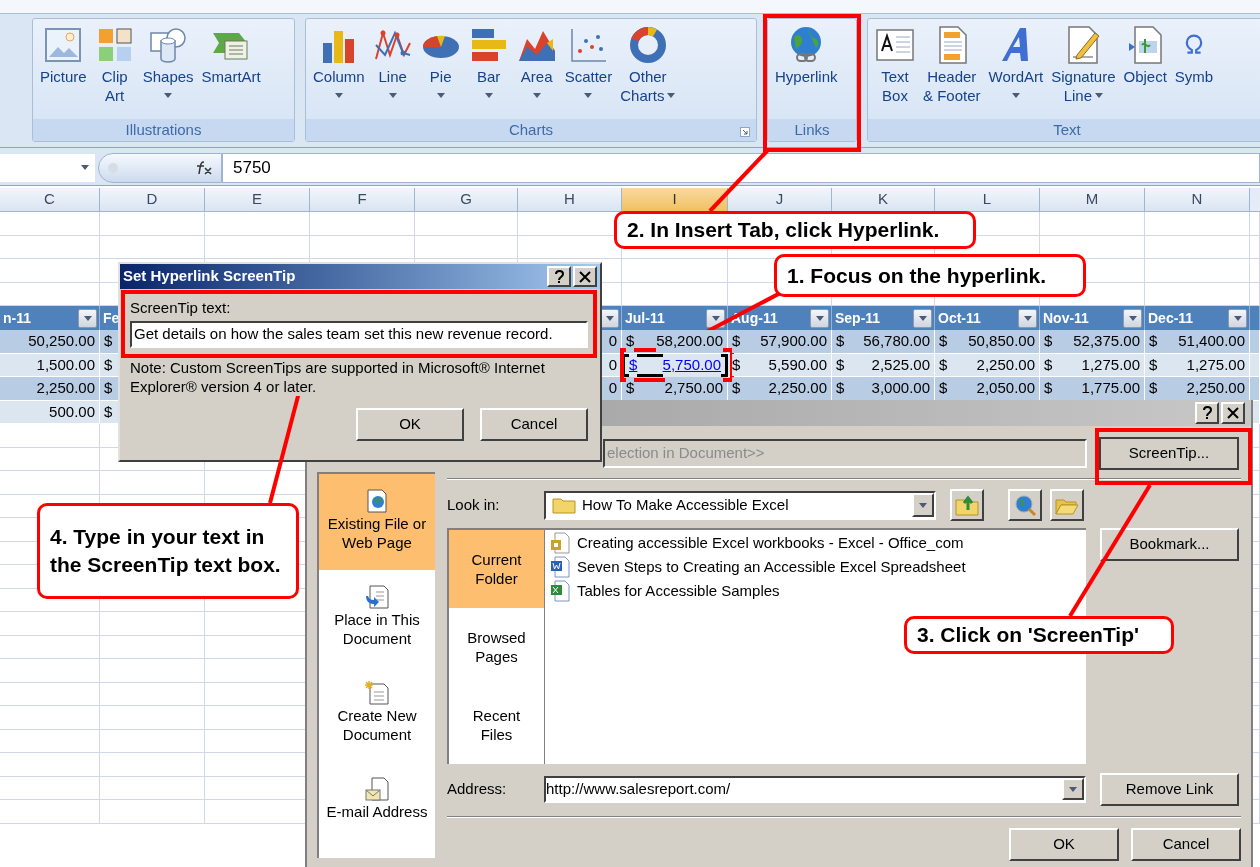  I want to click on column-header: H, so click(570, 200).